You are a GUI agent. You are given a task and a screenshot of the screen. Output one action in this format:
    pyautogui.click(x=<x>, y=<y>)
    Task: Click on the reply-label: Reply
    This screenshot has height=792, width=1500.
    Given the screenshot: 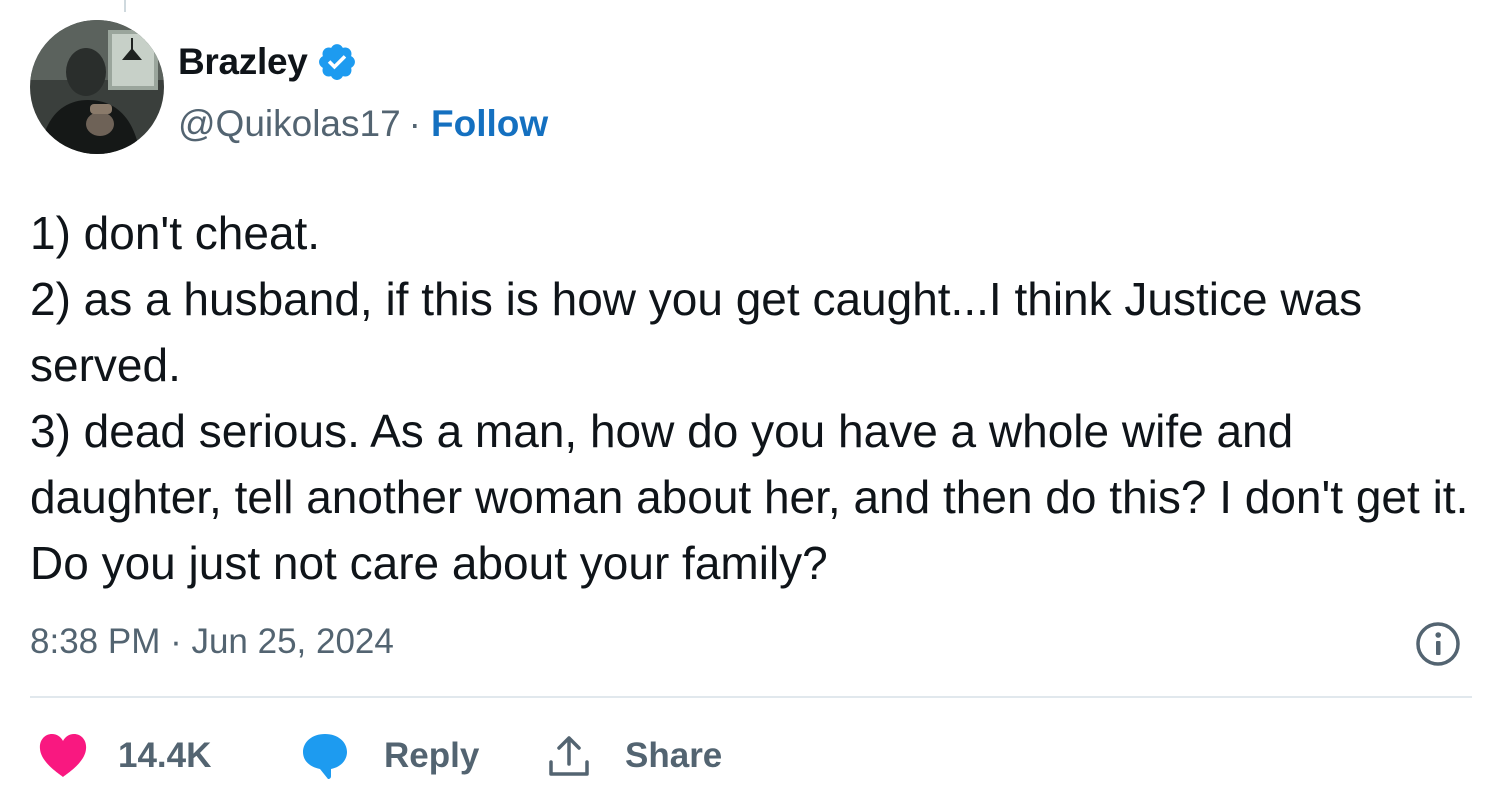 What is the action you would take?
    pyautogui.click(x=432, y=755)
    